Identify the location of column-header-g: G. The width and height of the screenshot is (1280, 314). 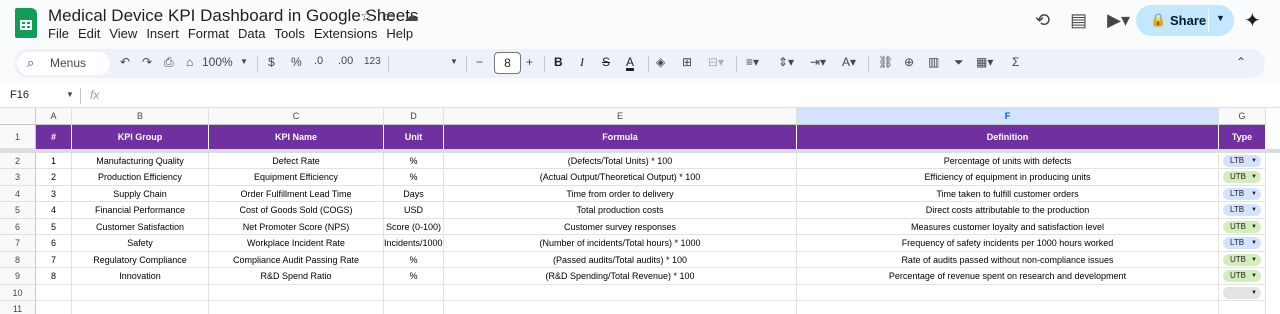
(1242, 116).